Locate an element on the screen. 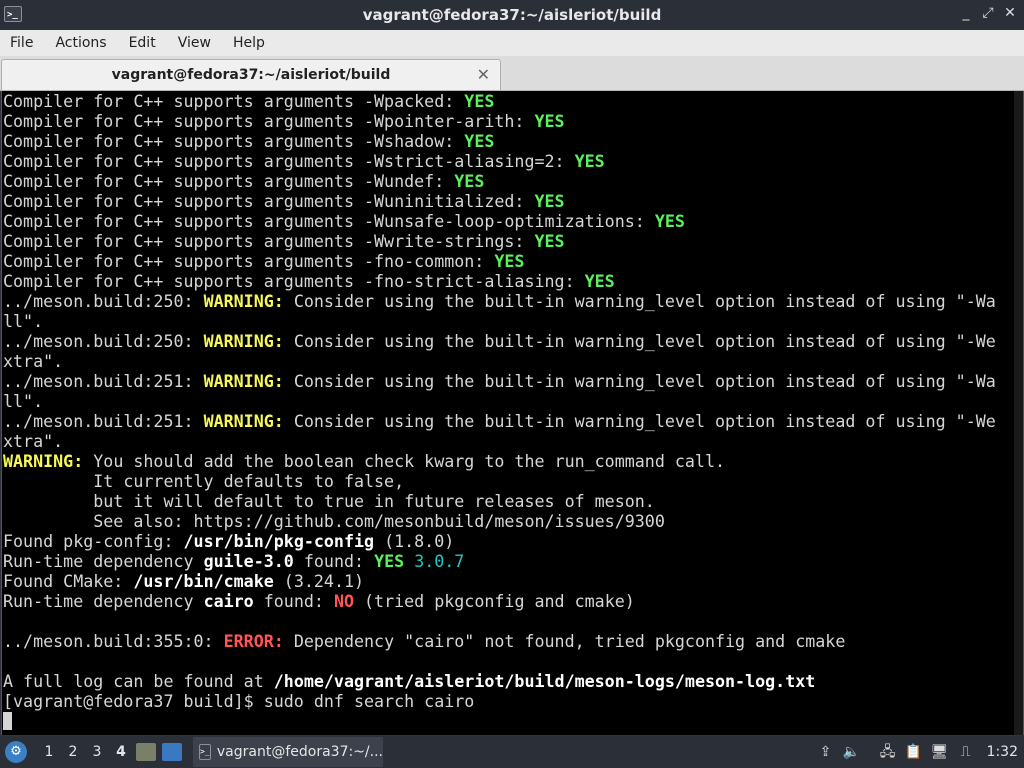  tab-close-icon: ✕ is located at coordinates (483, 74).